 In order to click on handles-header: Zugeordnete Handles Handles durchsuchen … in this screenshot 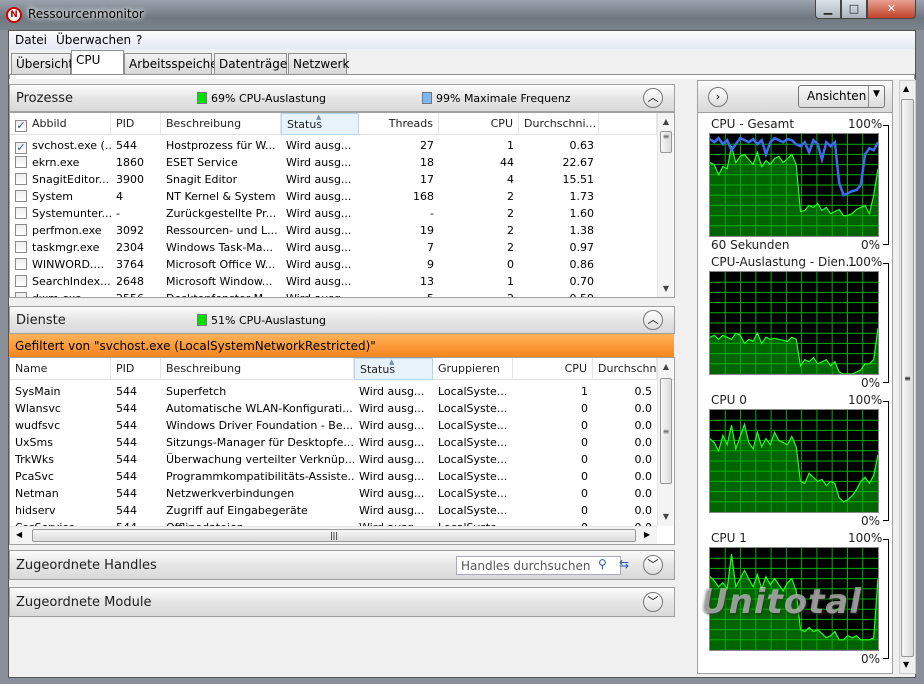, I will do `click(342, 565)`.